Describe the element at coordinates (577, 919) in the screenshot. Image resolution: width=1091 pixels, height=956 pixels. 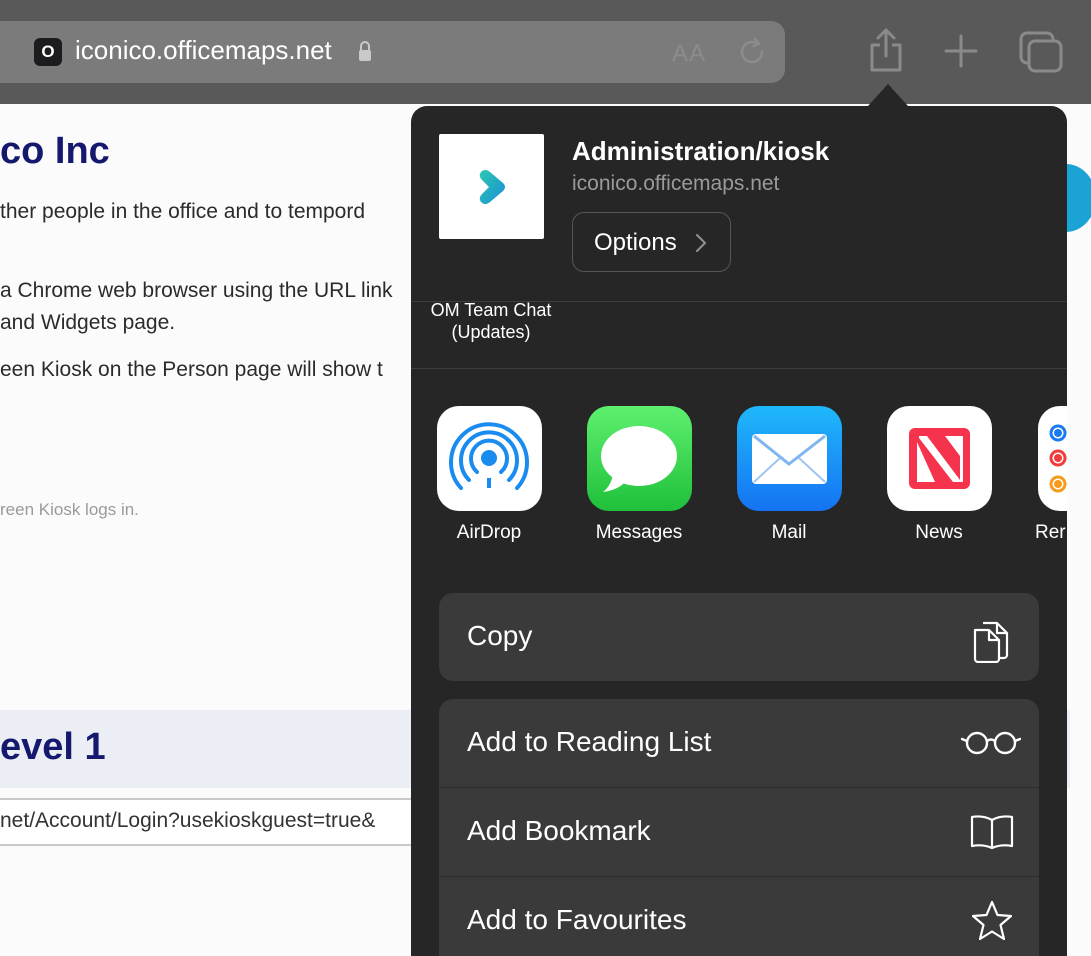
I see `action-label: Add to Favourites` at that location.